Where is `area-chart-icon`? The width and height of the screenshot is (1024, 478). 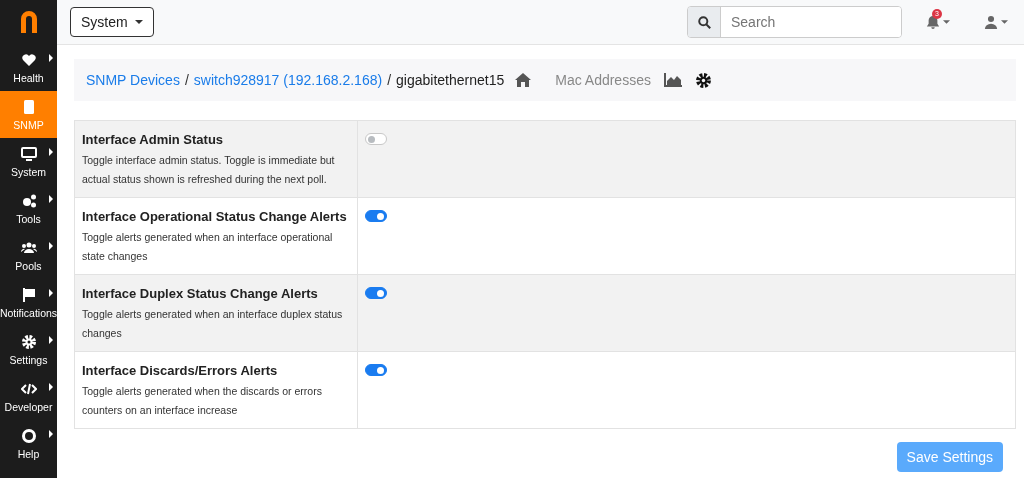 area-chart-icon is located at coordinates (672, 80).